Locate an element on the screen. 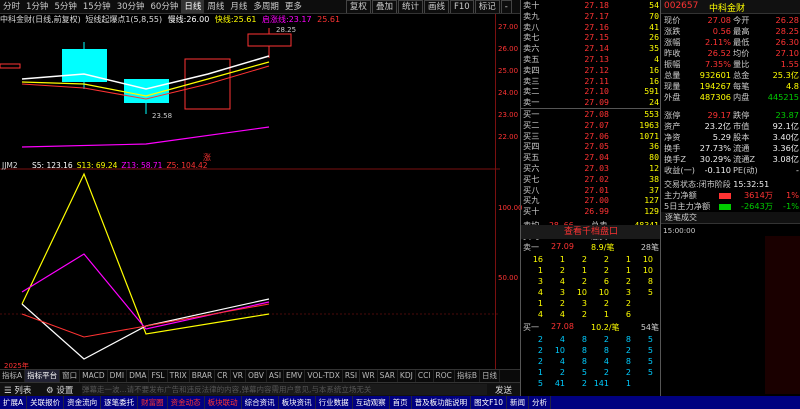 The height and width of the screenshot is (409, 800). order-book-row: 卖四 27.12 16 is located at coordinates (591, 70).